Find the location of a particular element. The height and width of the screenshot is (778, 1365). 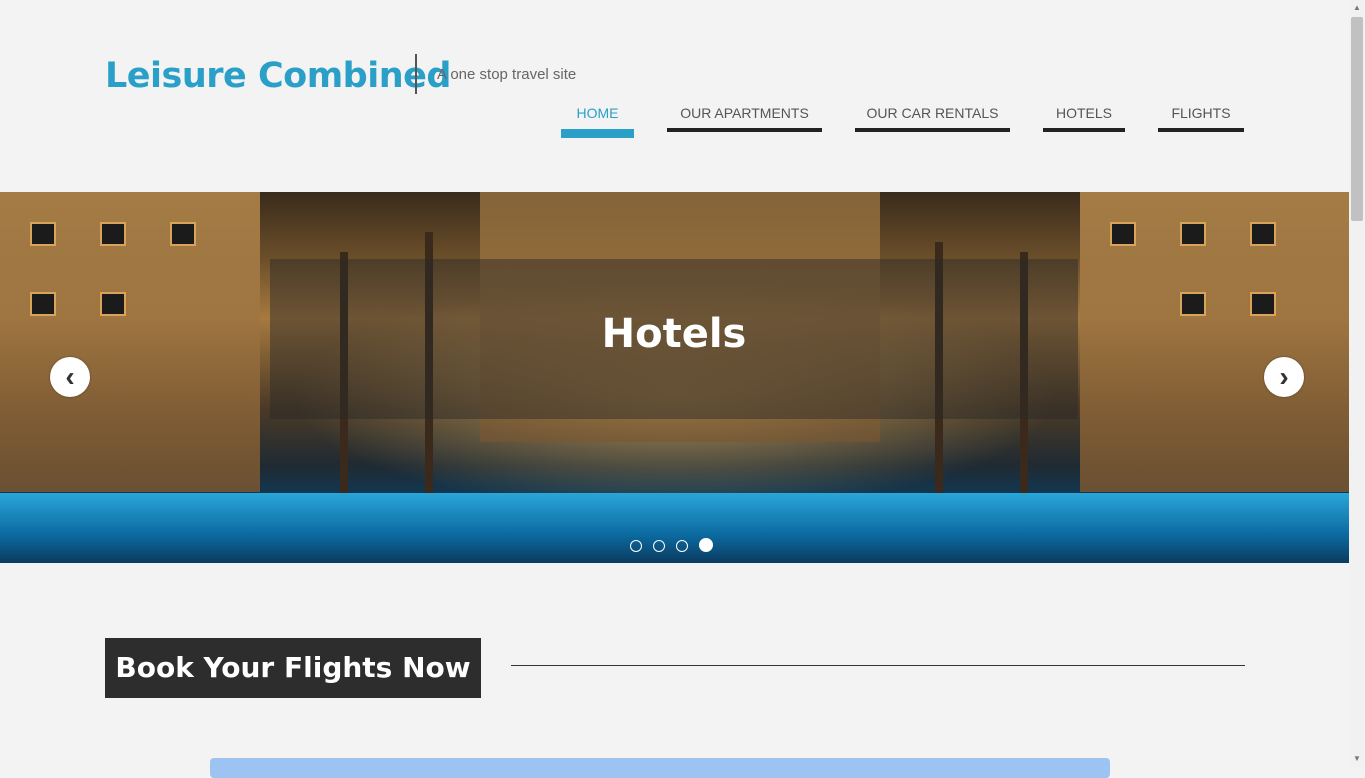

nav-item-our-car-rentals: OUR CAR RENTALS is located at coordinates (932, 117).